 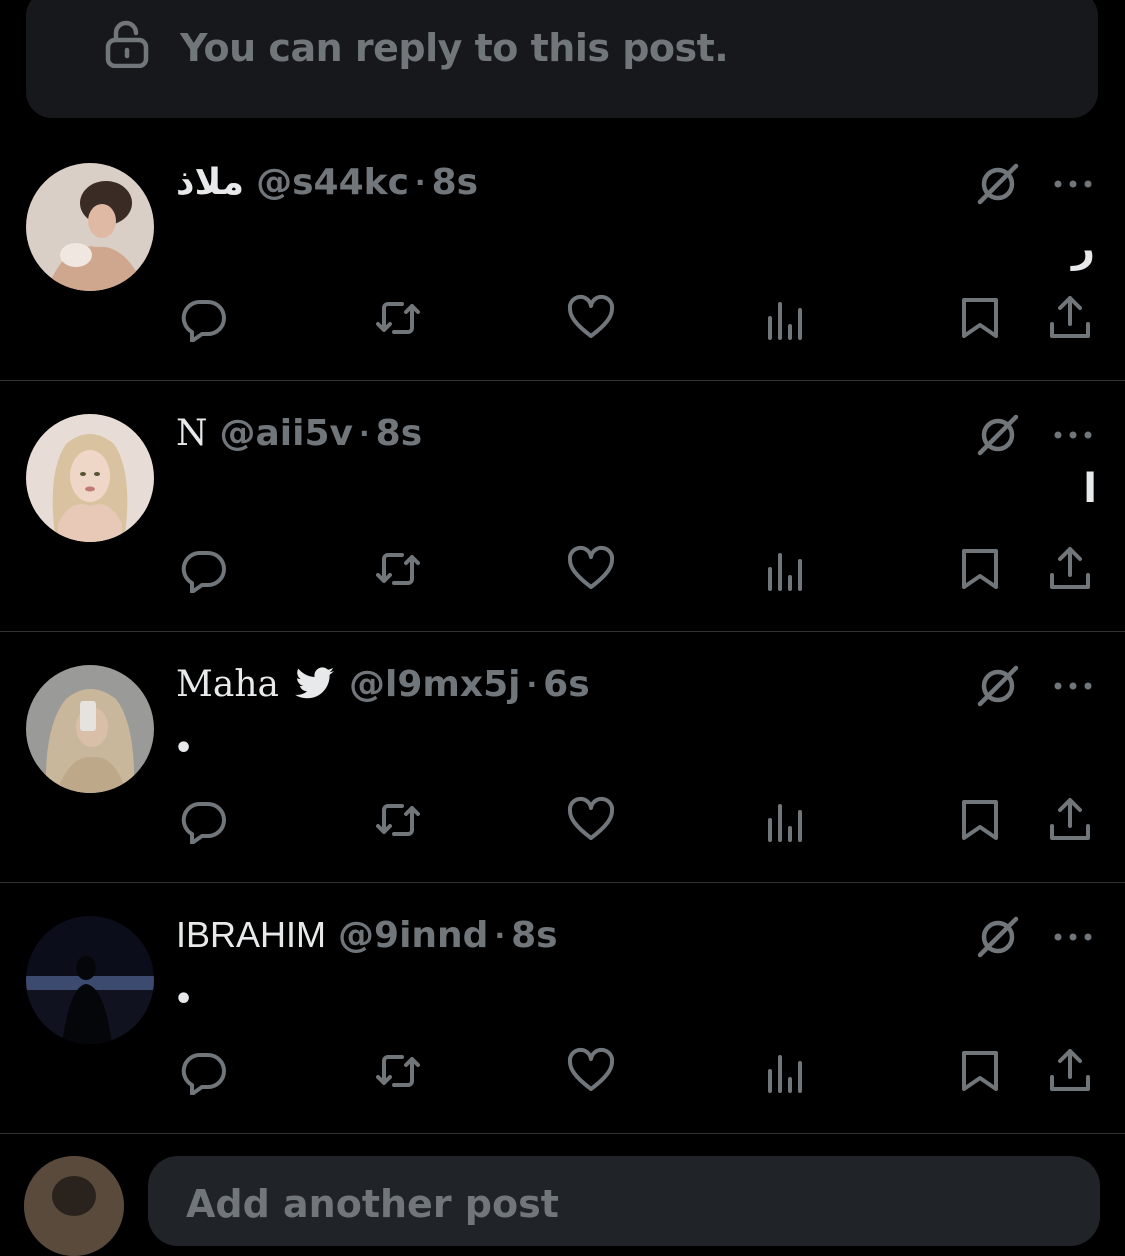 I want to click on lock-open-icon, so click(x=127, y=44).